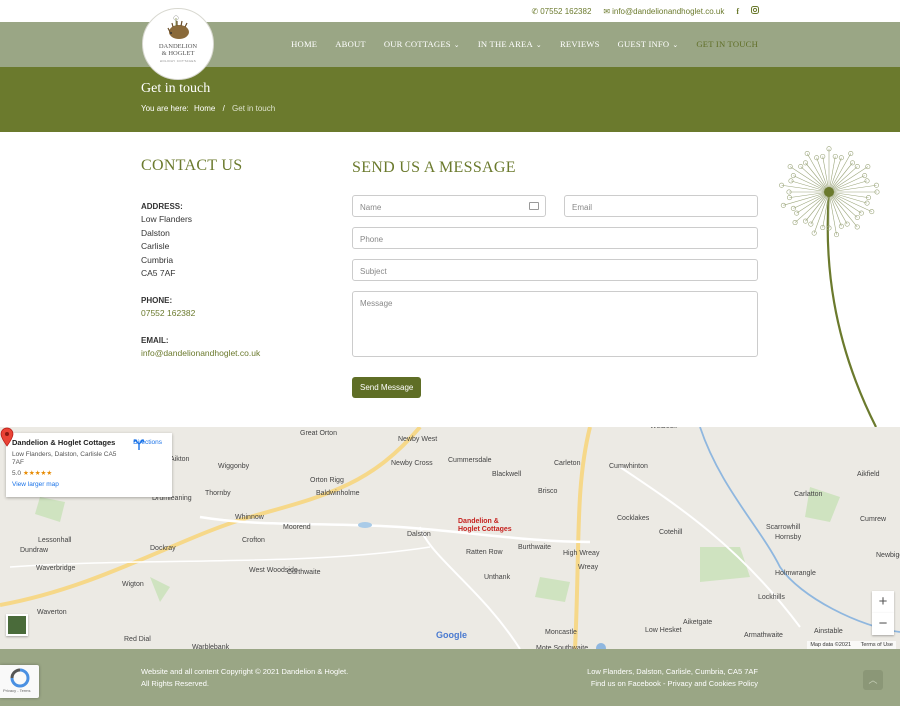 The width and height of the screenshot is (900, 706). Describe the element at coordinates (38, 473) in the screenshot. I see `rating-stars: ★★★★★` at that location.